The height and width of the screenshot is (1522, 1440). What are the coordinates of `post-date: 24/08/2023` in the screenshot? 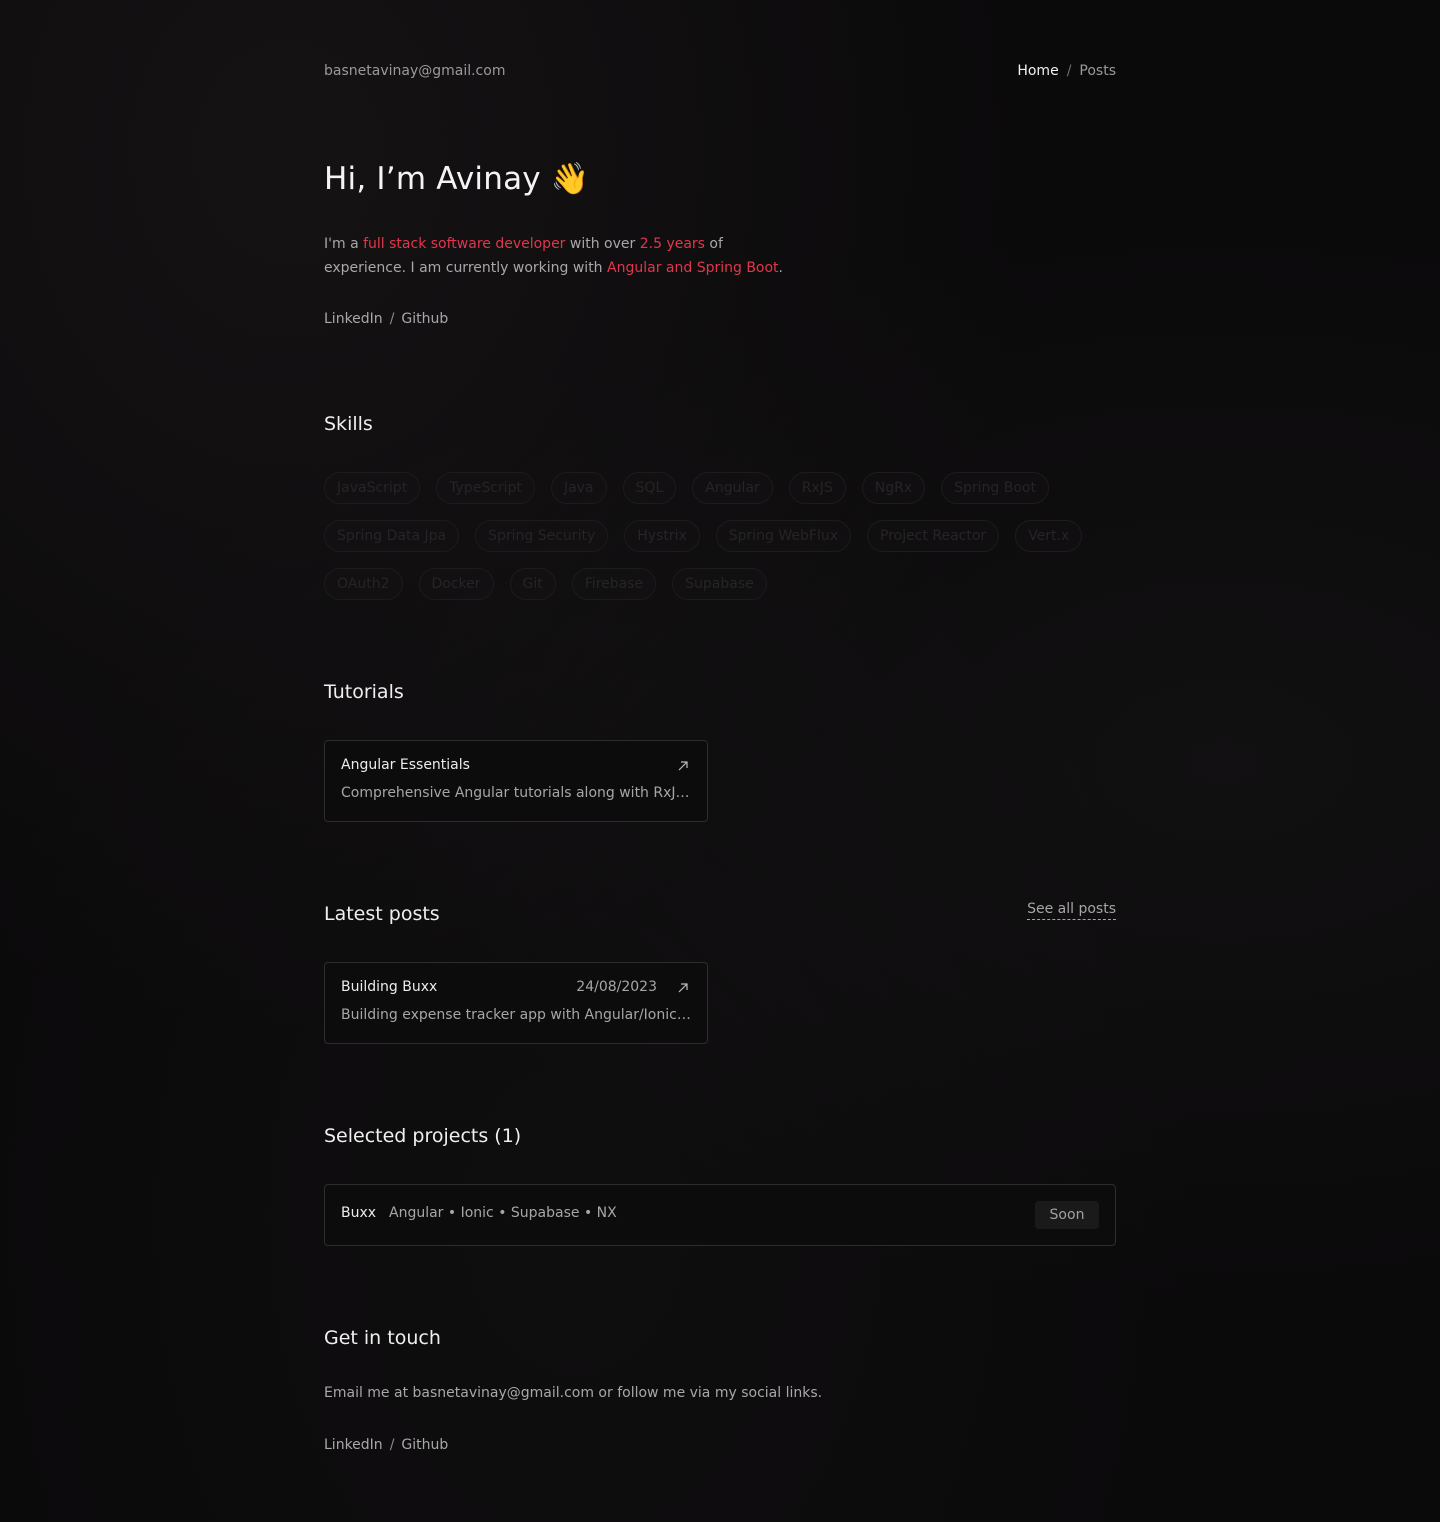 It's located at (616, 987).